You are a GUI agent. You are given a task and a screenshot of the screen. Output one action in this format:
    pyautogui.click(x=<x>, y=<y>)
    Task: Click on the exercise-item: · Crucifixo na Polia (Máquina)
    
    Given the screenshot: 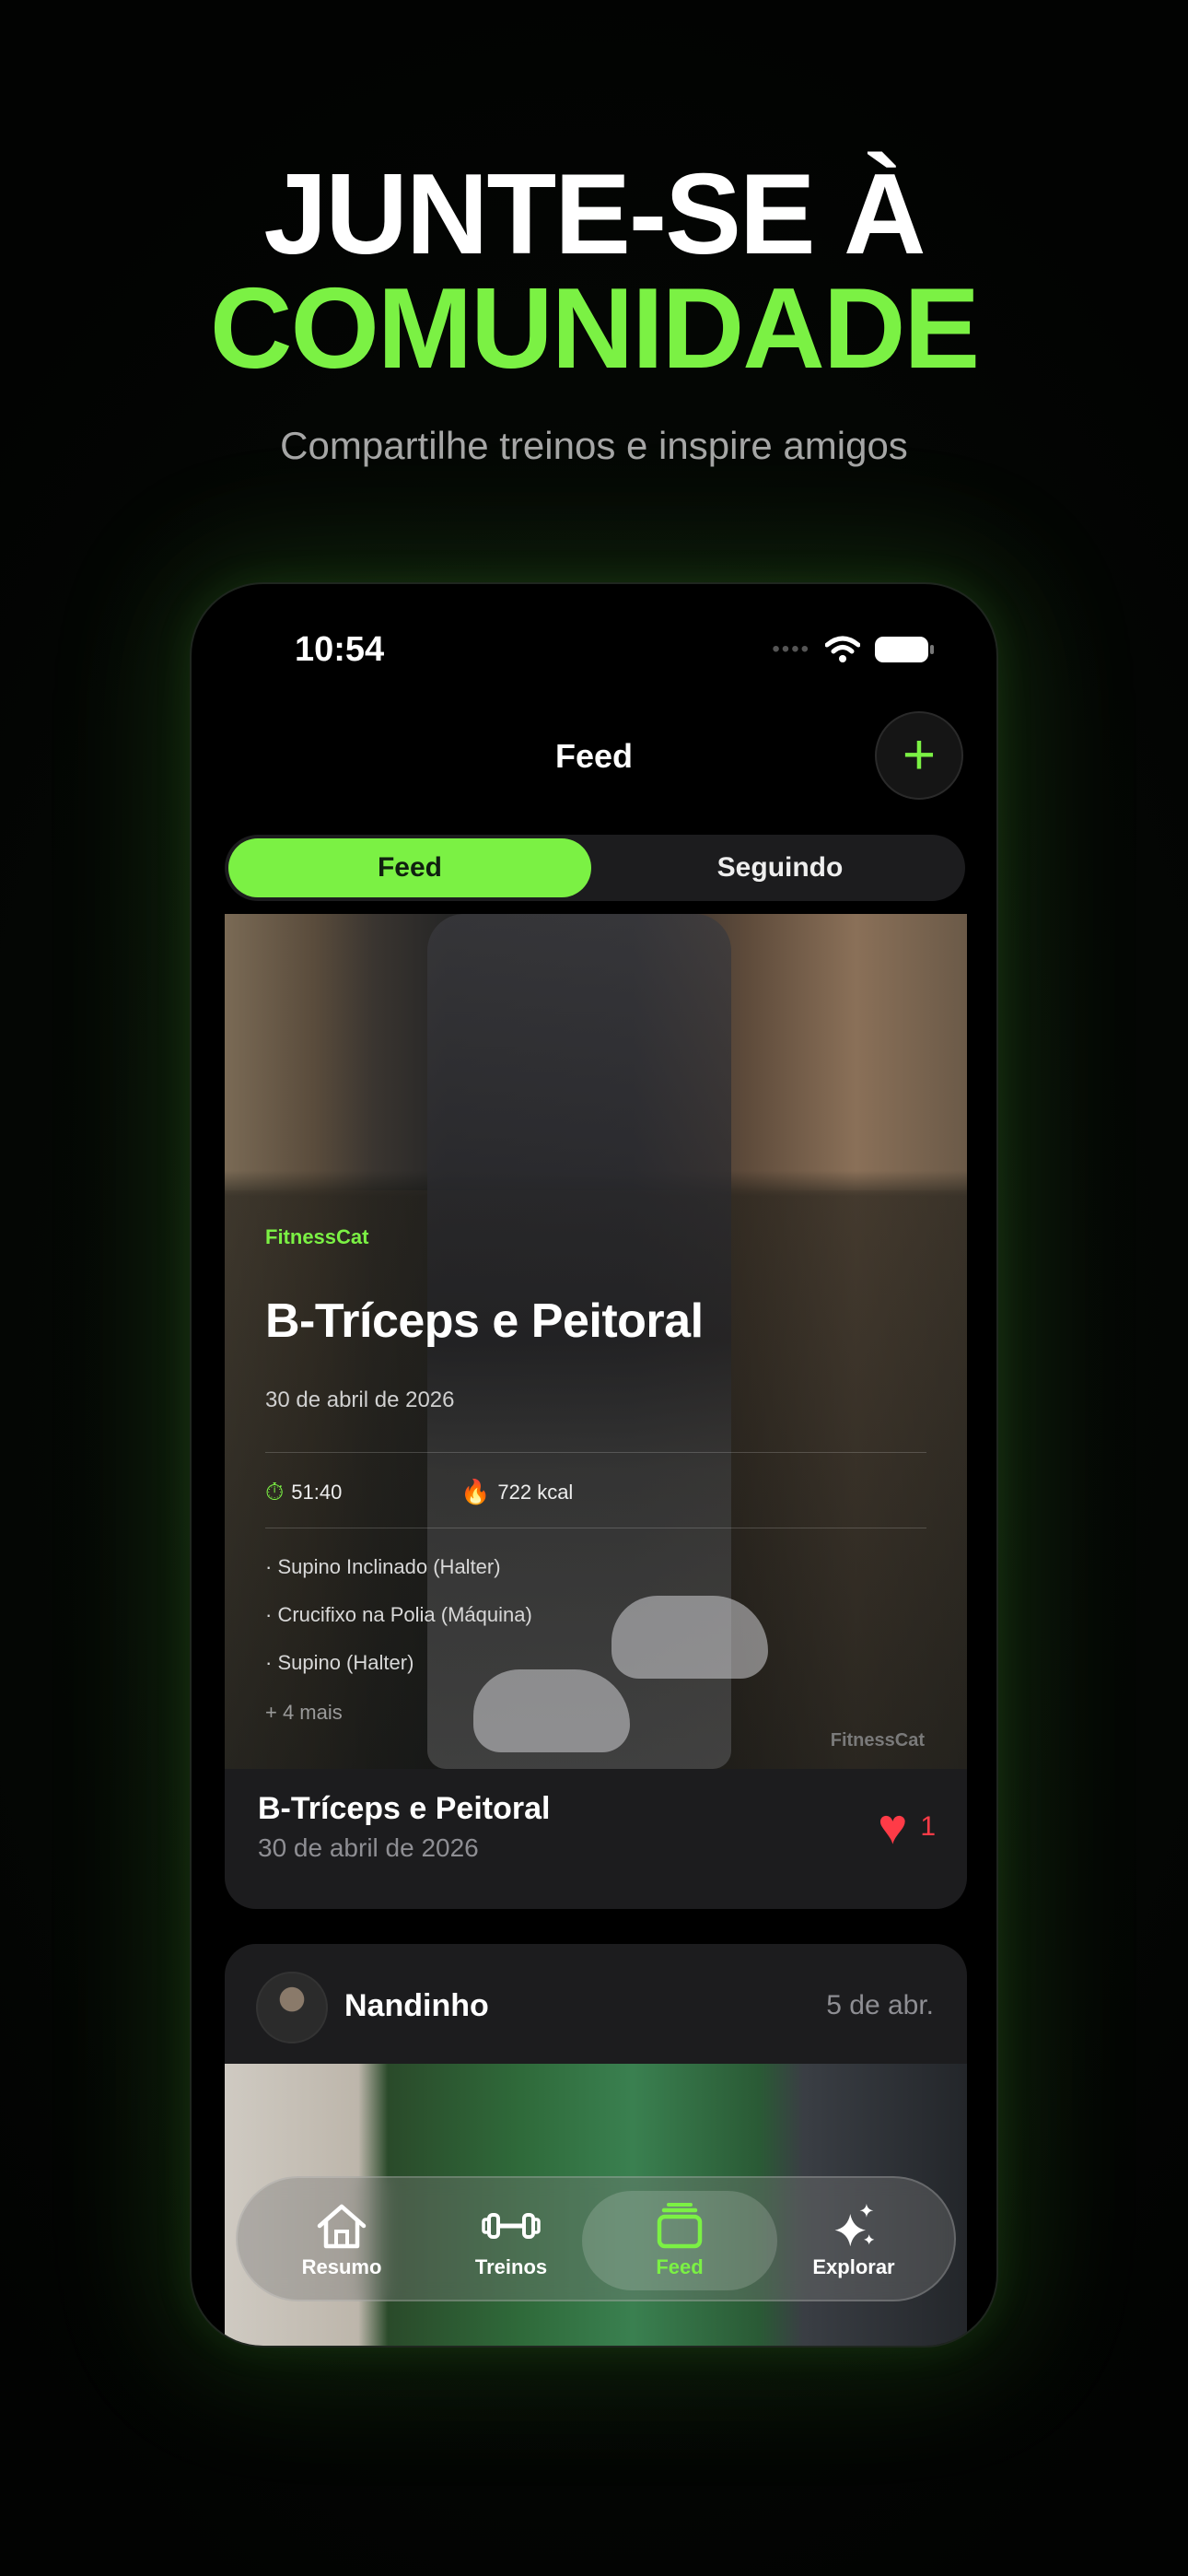 What is the action you would take?
    pyautogui.click(x=398, y=1615)
    